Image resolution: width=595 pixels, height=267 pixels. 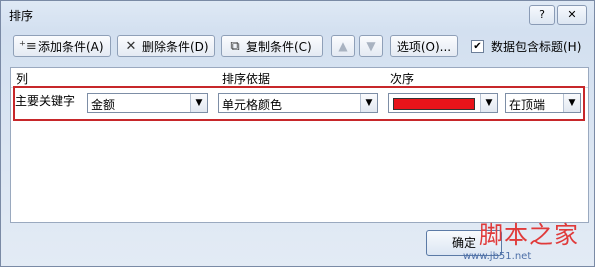 I want to click on move-up-button: ▲, so click(x=343, y=46).